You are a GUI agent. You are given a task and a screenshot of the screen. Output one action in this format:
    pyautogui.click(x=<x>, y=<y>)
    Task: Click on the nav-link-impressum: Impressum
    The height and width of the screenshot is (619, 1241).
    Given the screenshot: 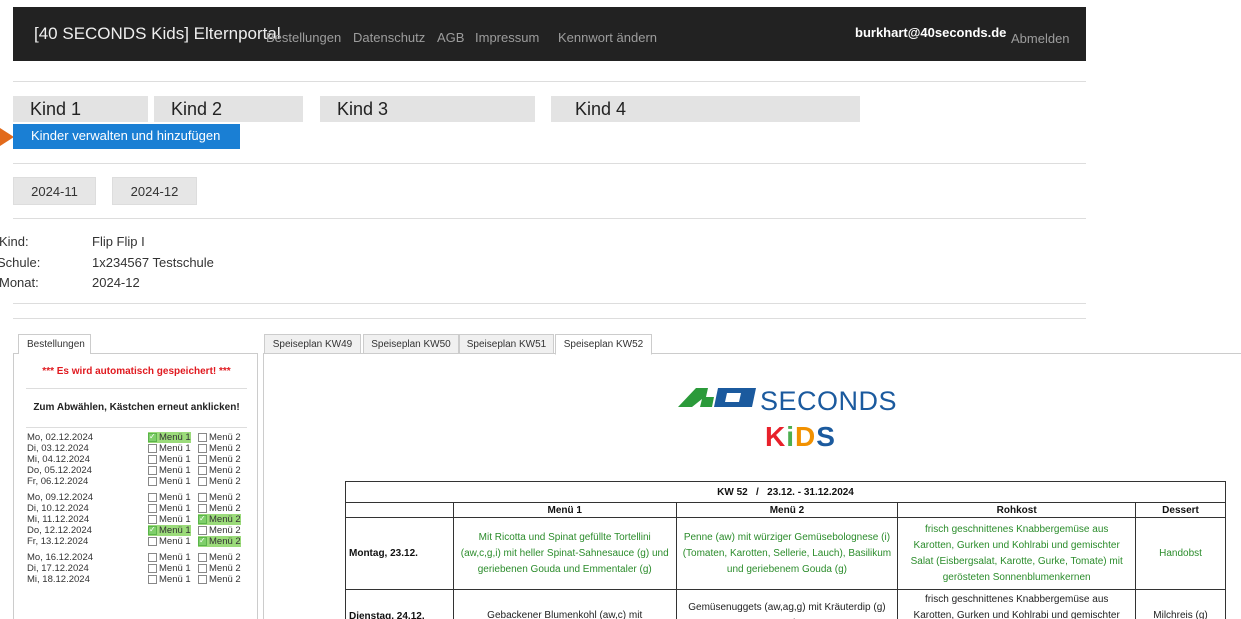 What is the action you would take?
    pyautogui.click(x=507, y=37)
    